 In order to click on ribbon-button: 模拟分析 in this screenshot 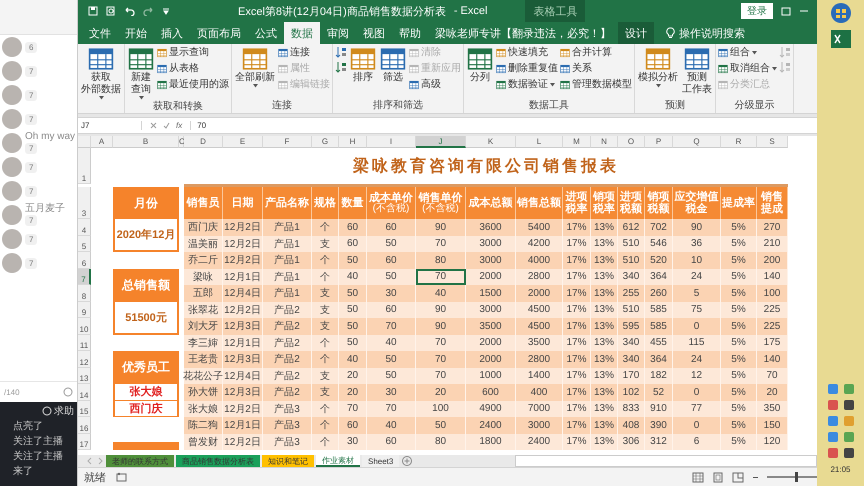, I will do `click(658, 67)`.